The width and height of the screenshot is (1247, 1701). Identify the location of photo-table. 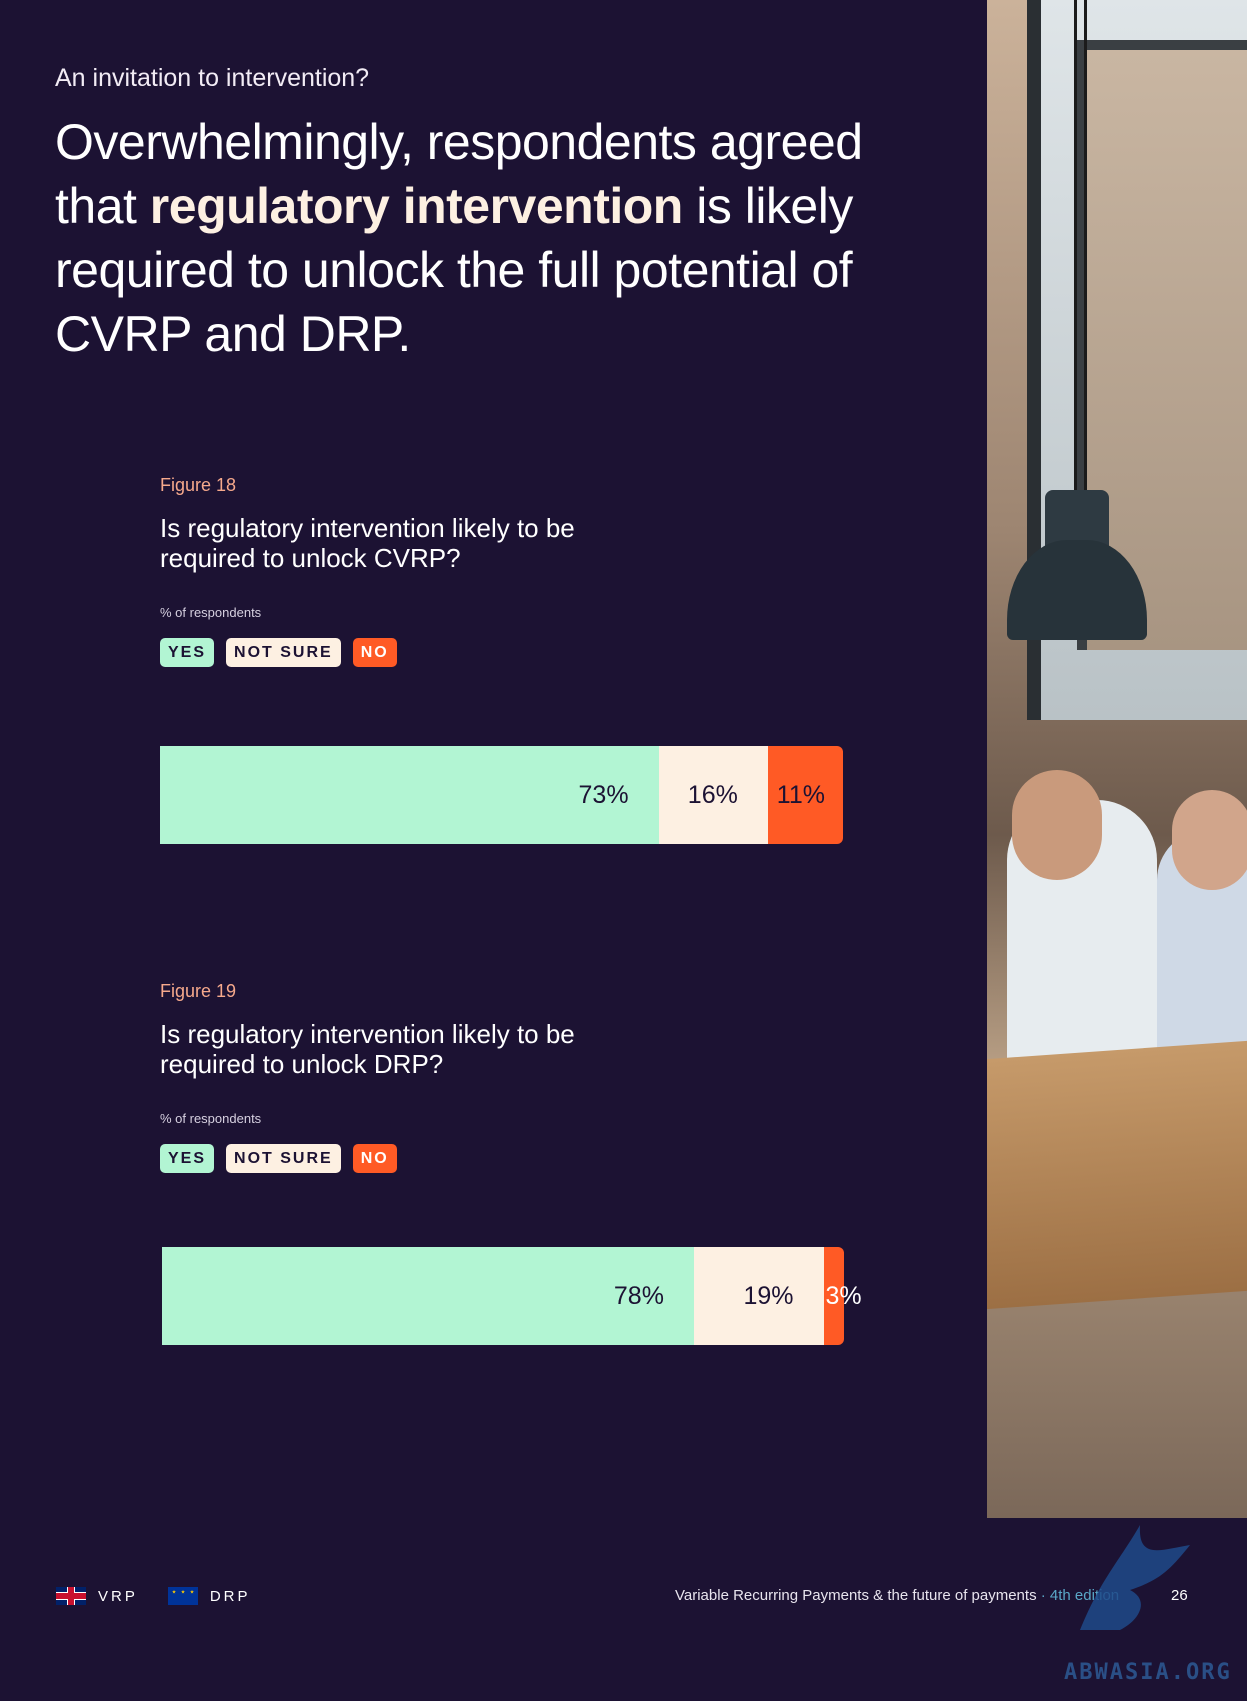
(1117, 1175).